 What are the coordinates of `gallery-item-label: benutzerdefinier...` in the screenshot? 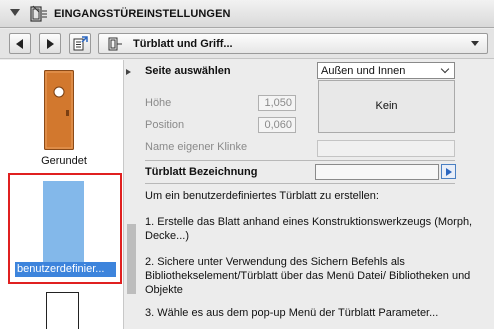 It's located at (65, 269).